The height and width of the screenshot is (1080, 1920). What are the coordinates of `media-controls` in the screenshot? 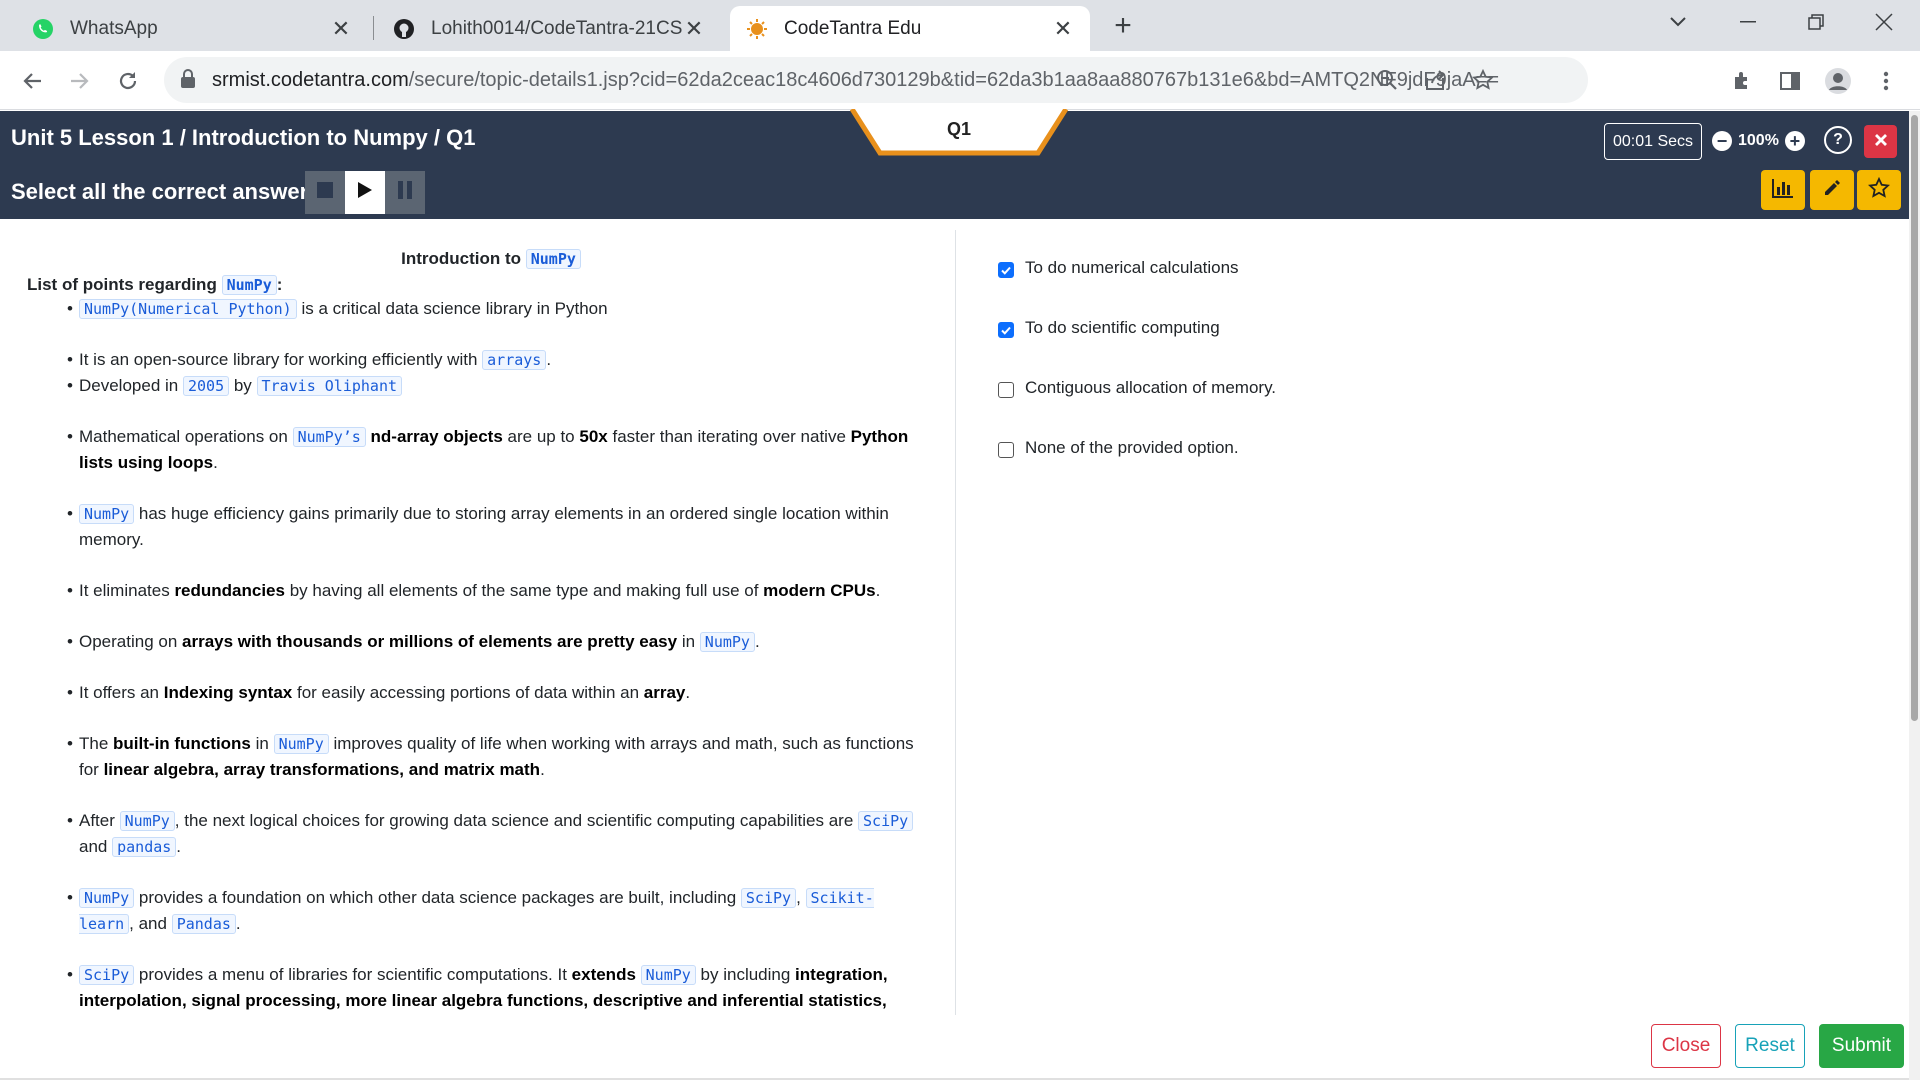 It's located at (365, 192).